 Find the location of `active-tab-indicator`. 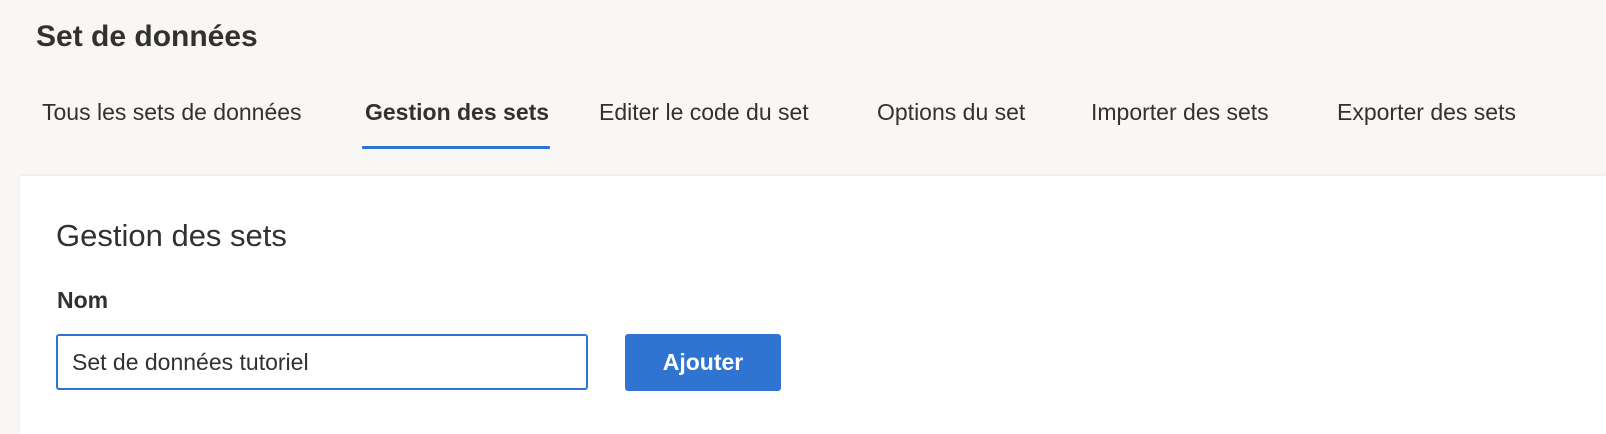

active-tab-indicator is located at coordinates (456, 147).